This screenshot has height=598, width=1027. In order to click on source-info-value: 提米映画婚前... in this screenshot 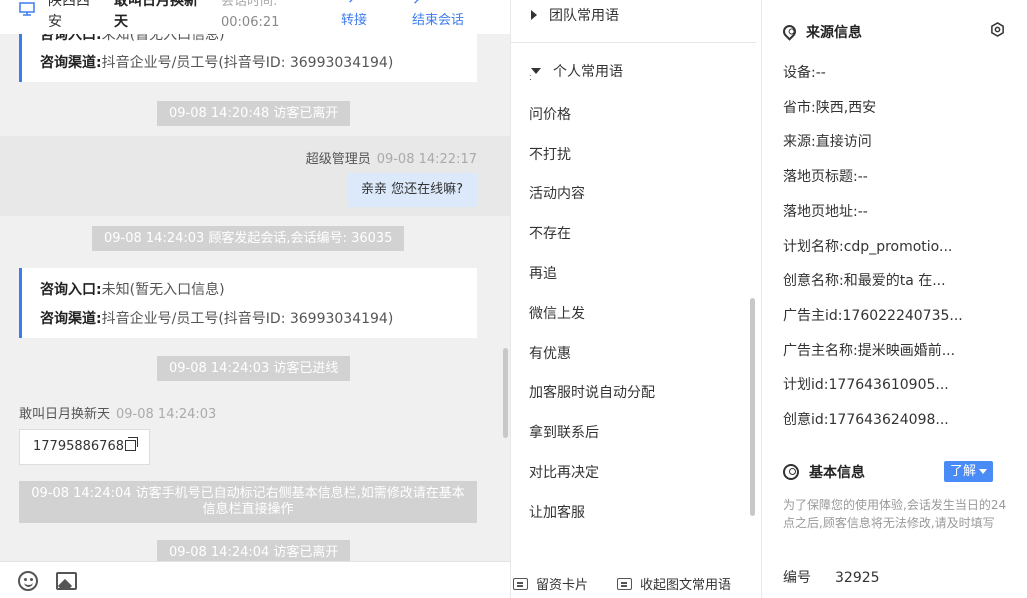, I will do `click(906, 350)`.